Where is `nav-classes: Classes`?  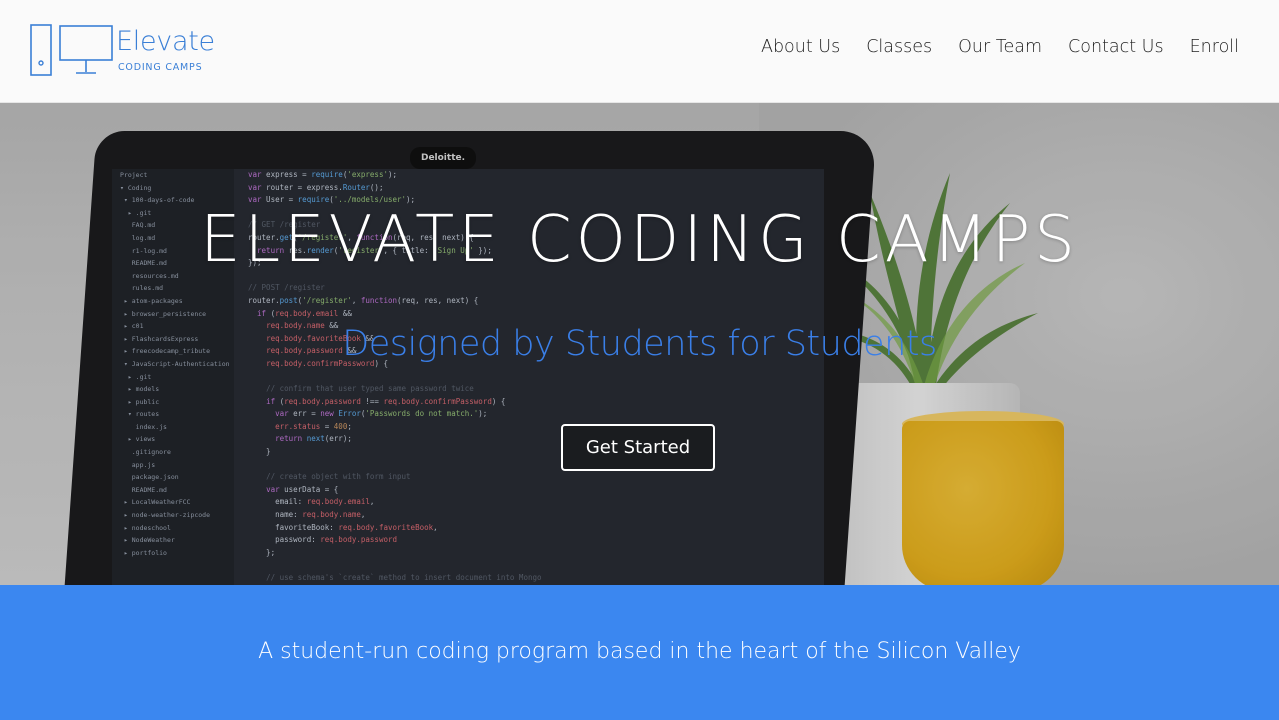 nav-classes: Classes is located at coordinates (899, 47).